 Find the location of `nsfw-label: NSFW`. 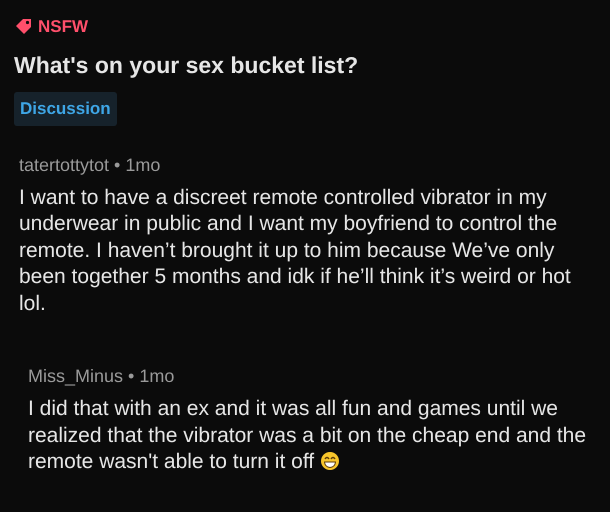

nsfw-label: NSFW is located at coordinates (63, 27).